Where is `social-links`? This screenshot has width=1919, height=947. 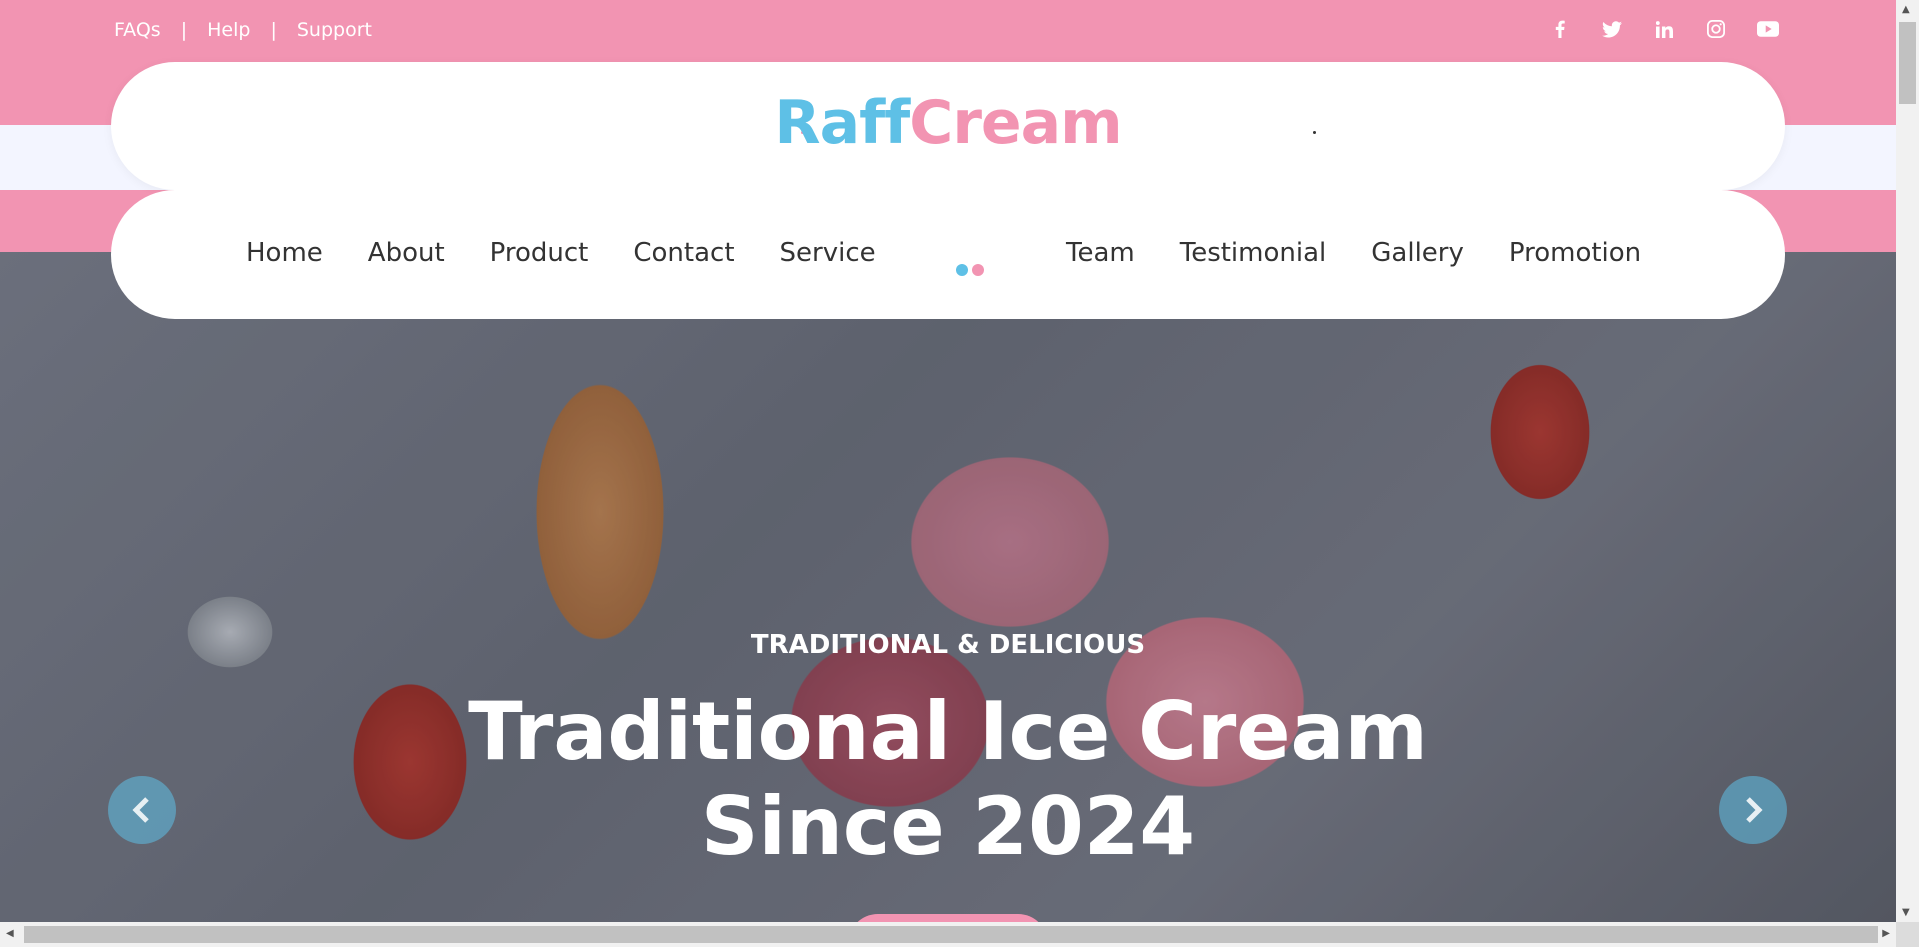 social-links is located at coordinates (1664, 29).